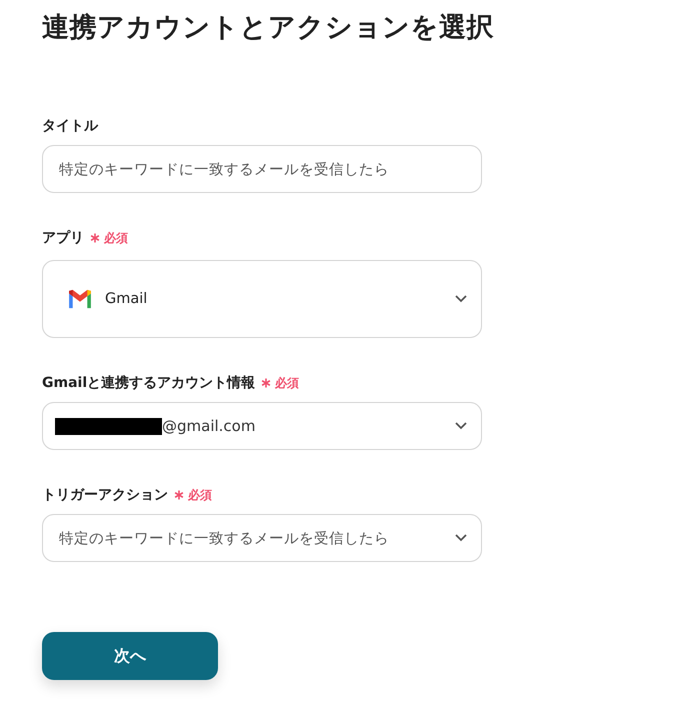  I want to click on gmail-icon, so click(80, 299).